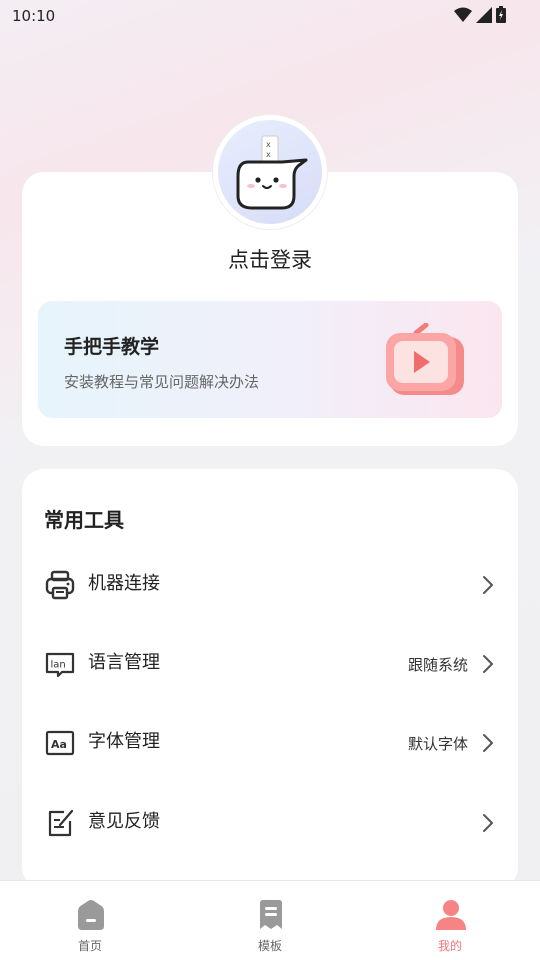 Image resolution: width=540 pixels, height=960 pixels. What do you see at coordinates (437, 744) in the screenshot?
I see `tool-value: 默认字体` at bounding box center [437, 744].